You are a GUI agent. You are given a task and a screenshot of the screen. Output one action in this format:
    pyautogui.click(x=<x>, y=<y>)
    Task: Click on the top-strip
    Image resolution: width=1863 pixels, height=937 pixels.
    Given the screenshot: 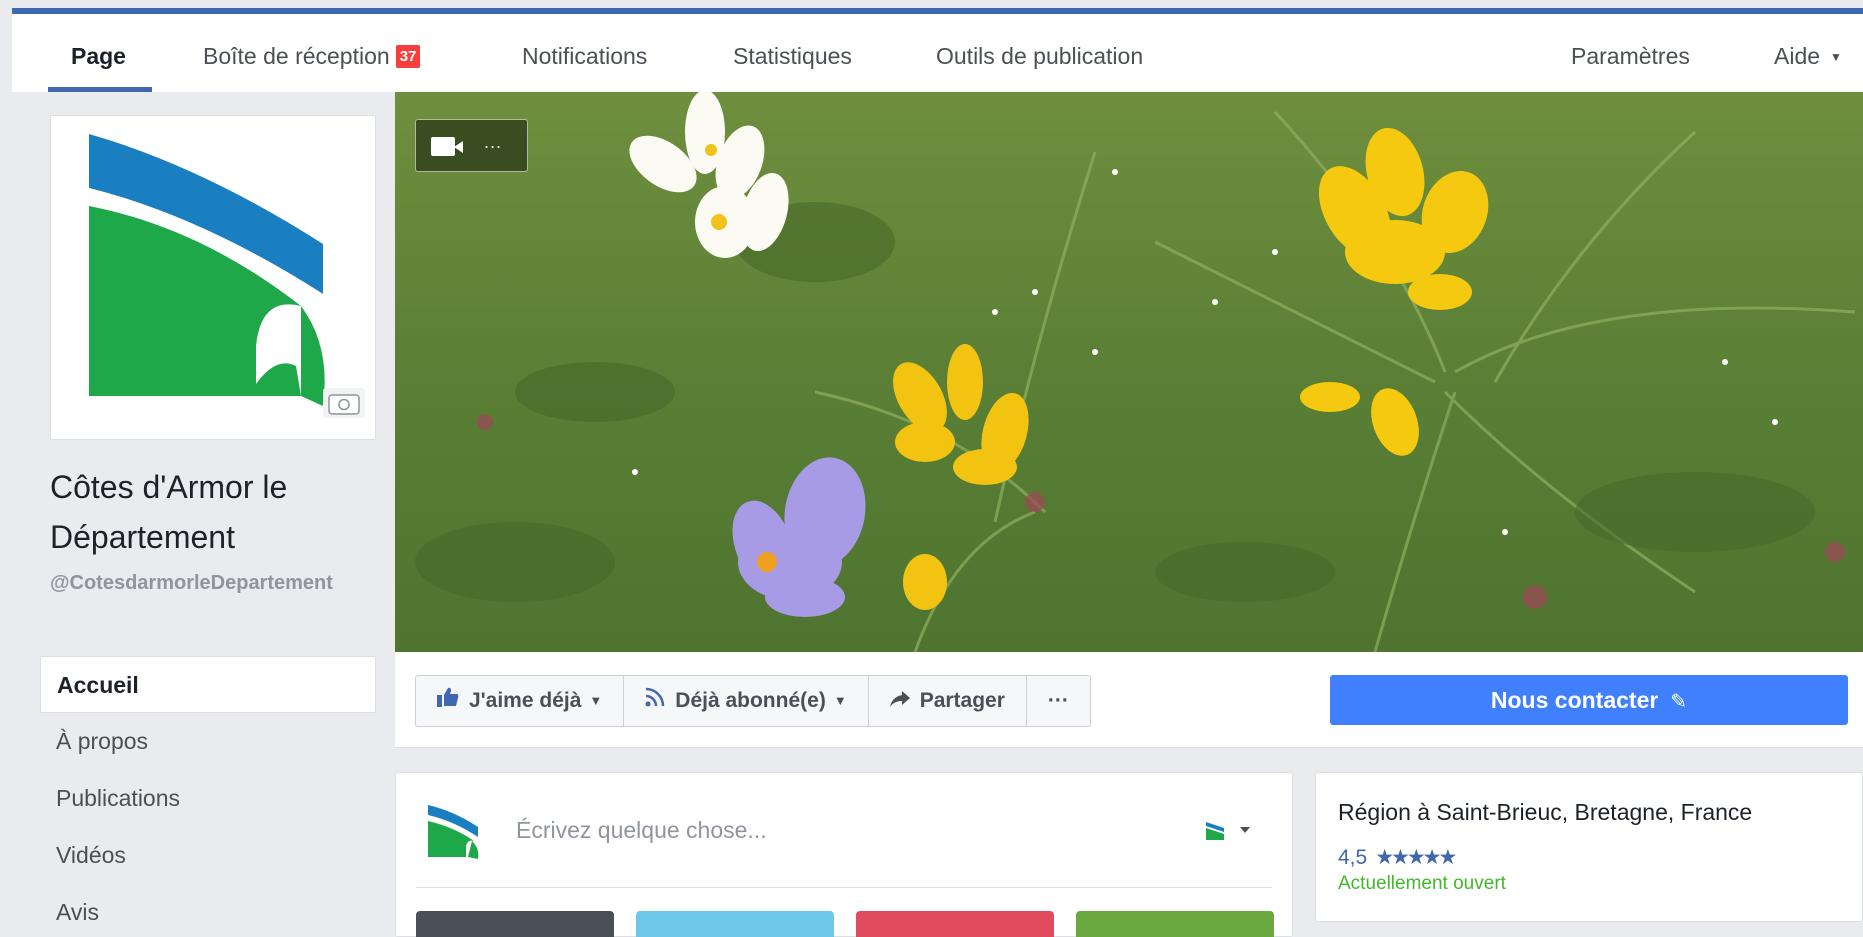 What is the action you would take?
    pyautogui.click(x=931, y=7)
    